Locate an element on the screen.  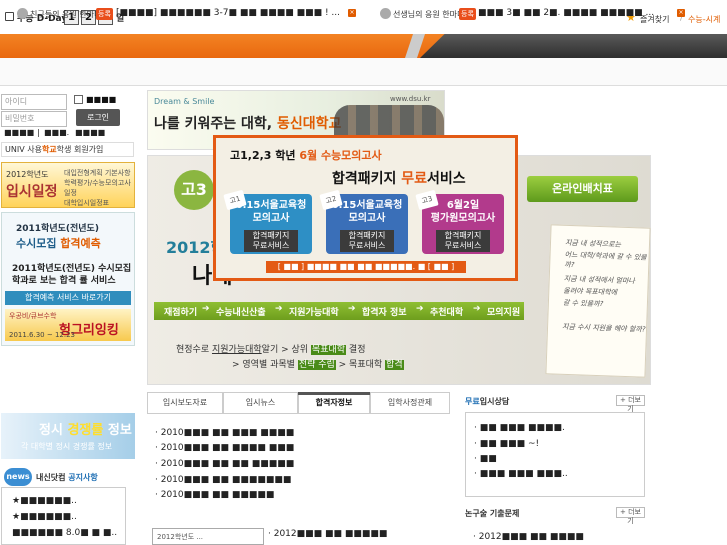
schedule-link: 대학입시일정표 is located at coordinates (99, 203).